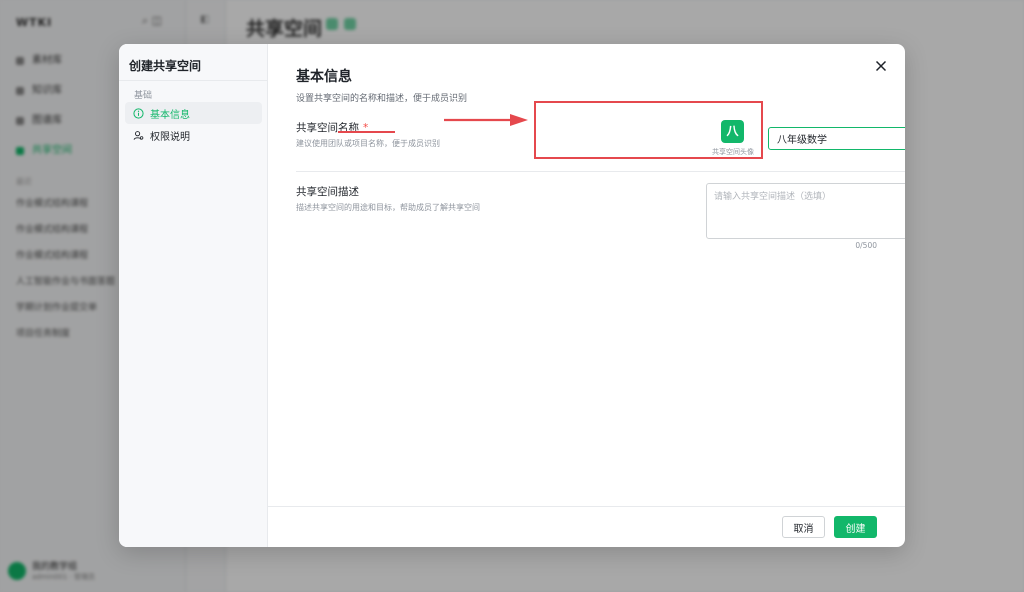 The image size is (1024, 592). Describe the element at coordinates (327, 192) in the screenshot. I see `desc-field-label: 共享空间描述` at that location.